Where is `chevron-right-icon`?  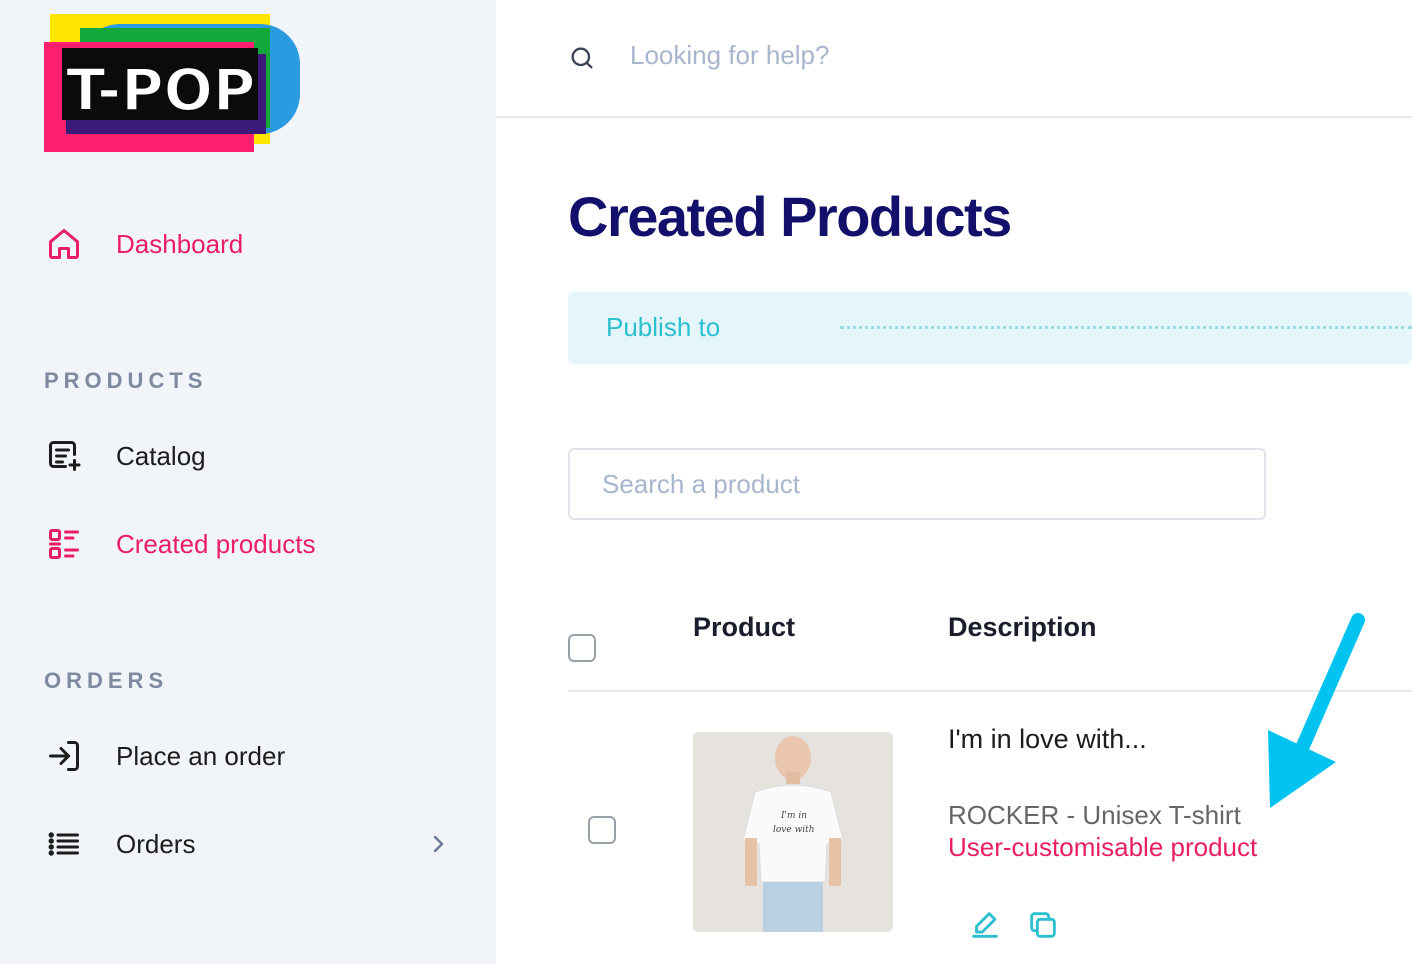
chevron-right-icon is located at coordinates (438, 844).